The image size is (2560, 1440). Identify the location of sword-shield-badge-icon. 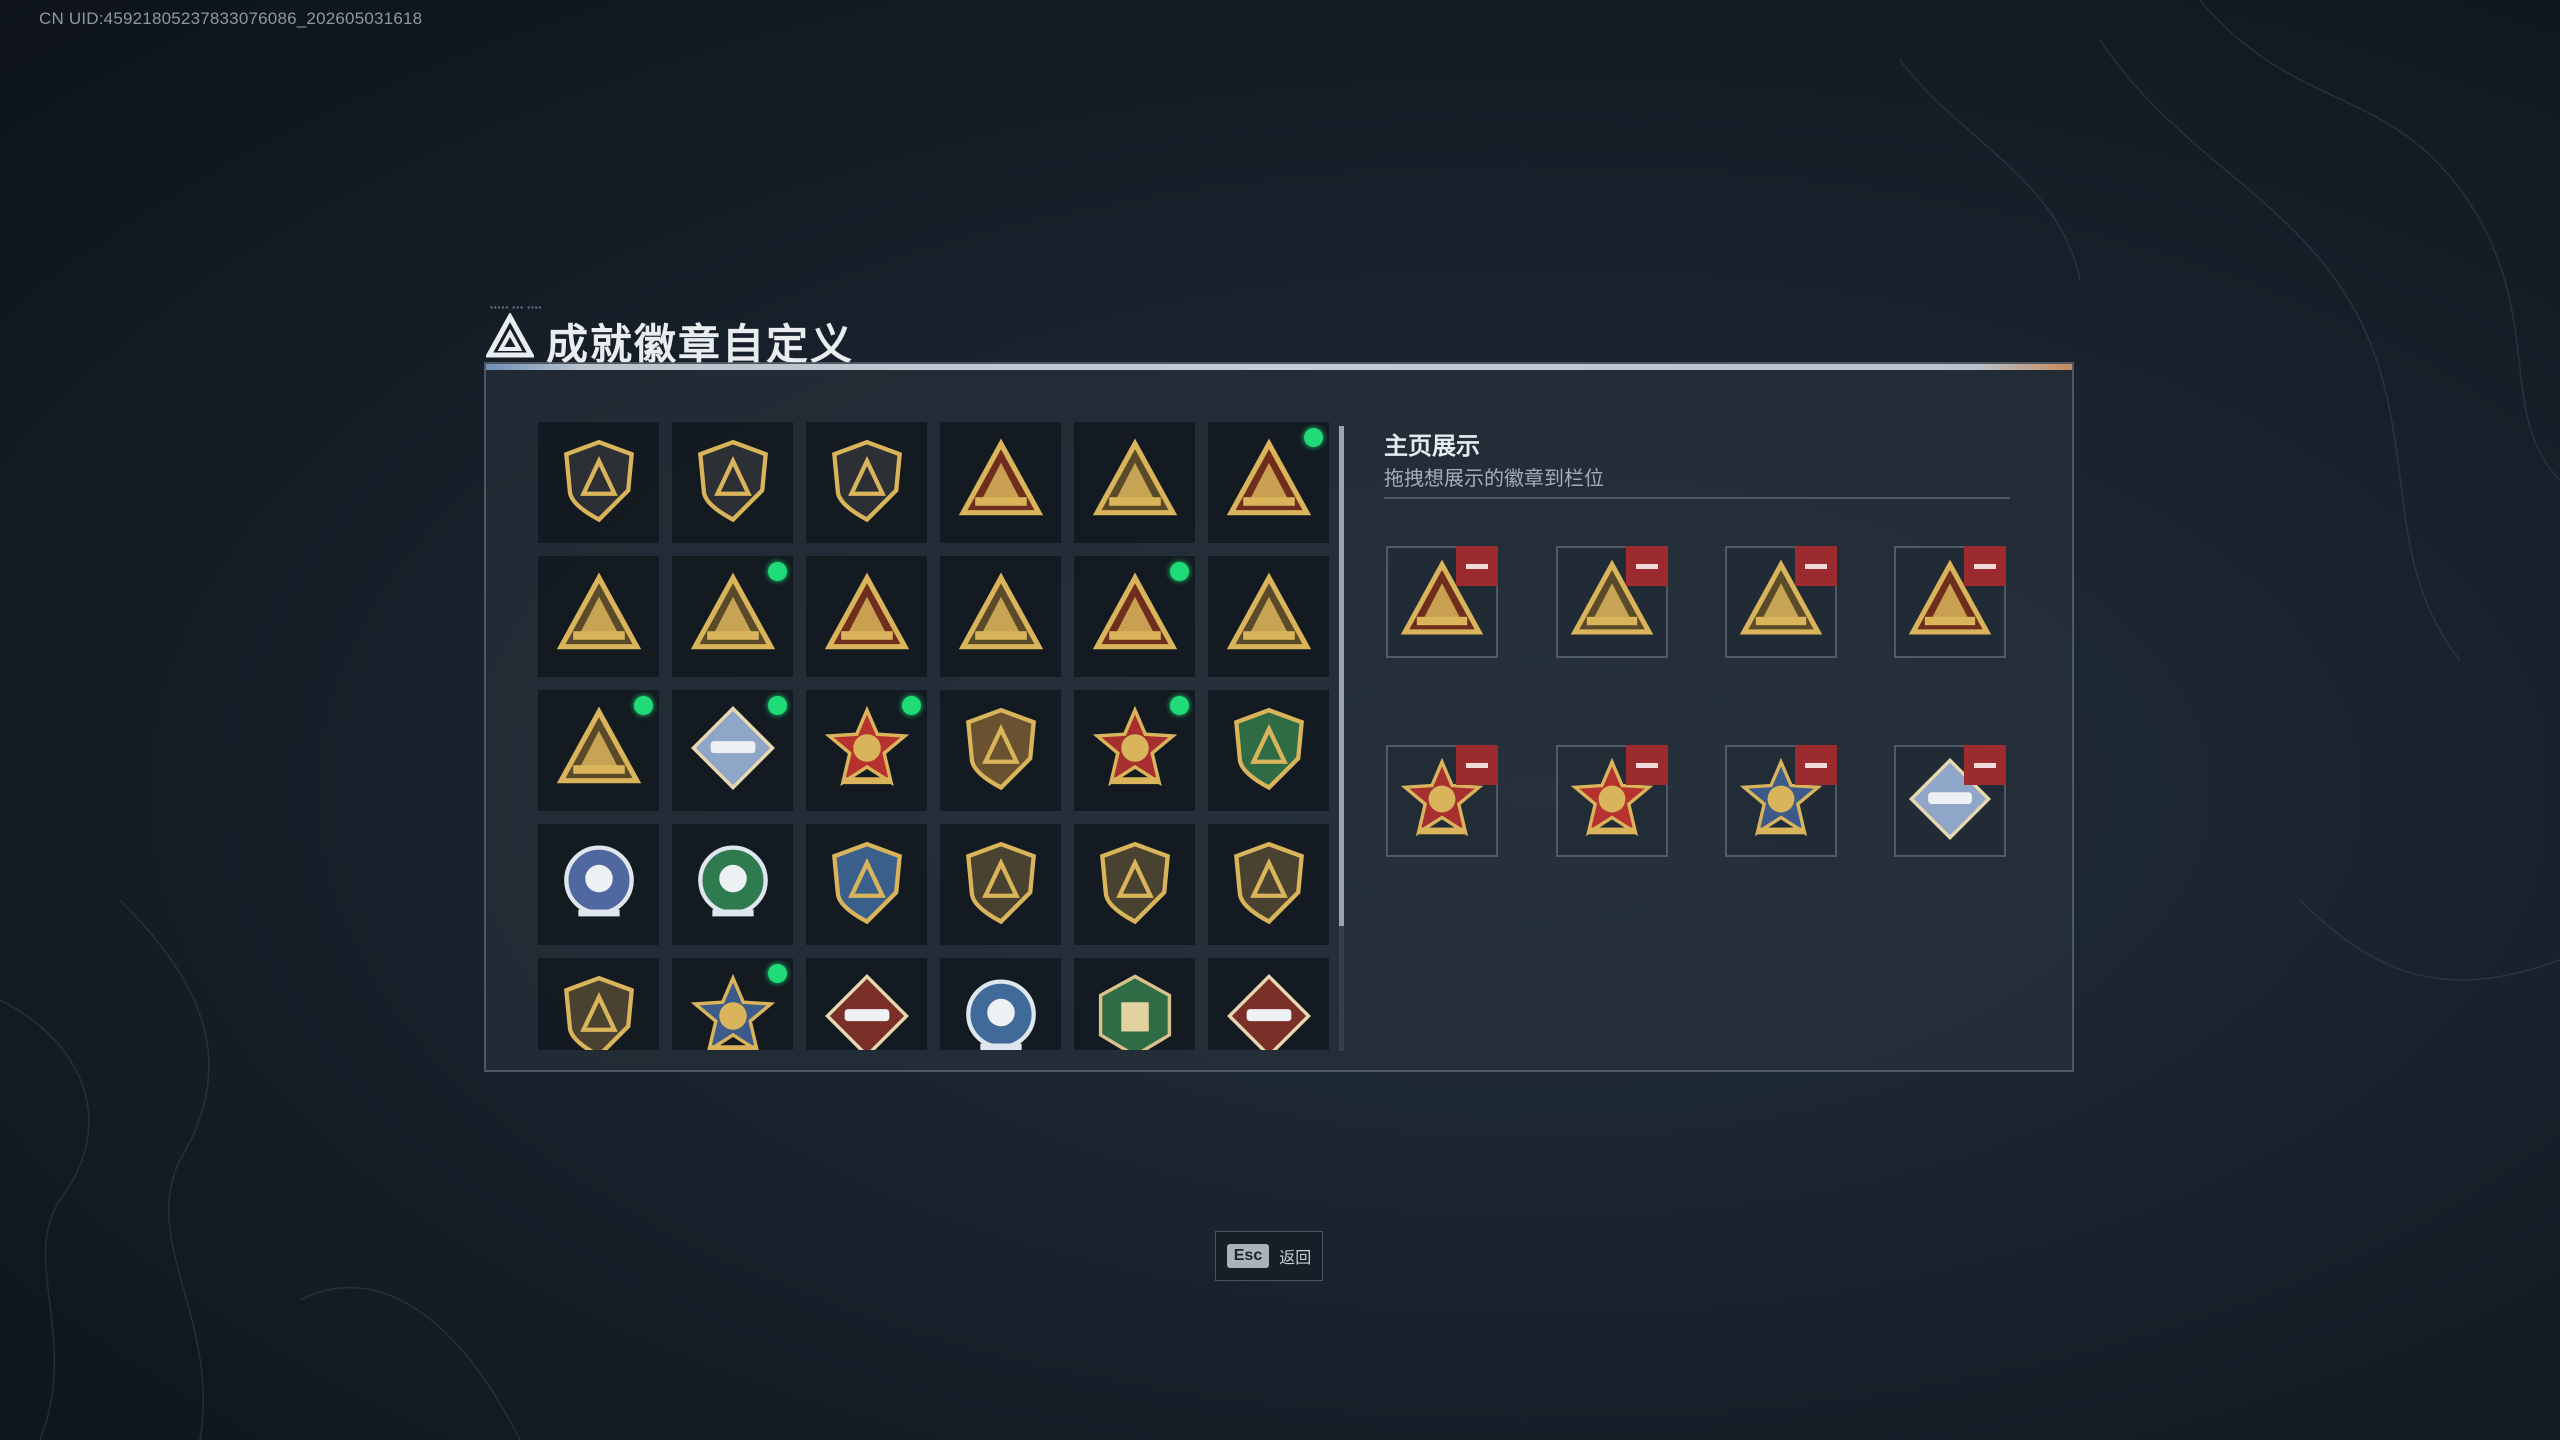
(867, 482).